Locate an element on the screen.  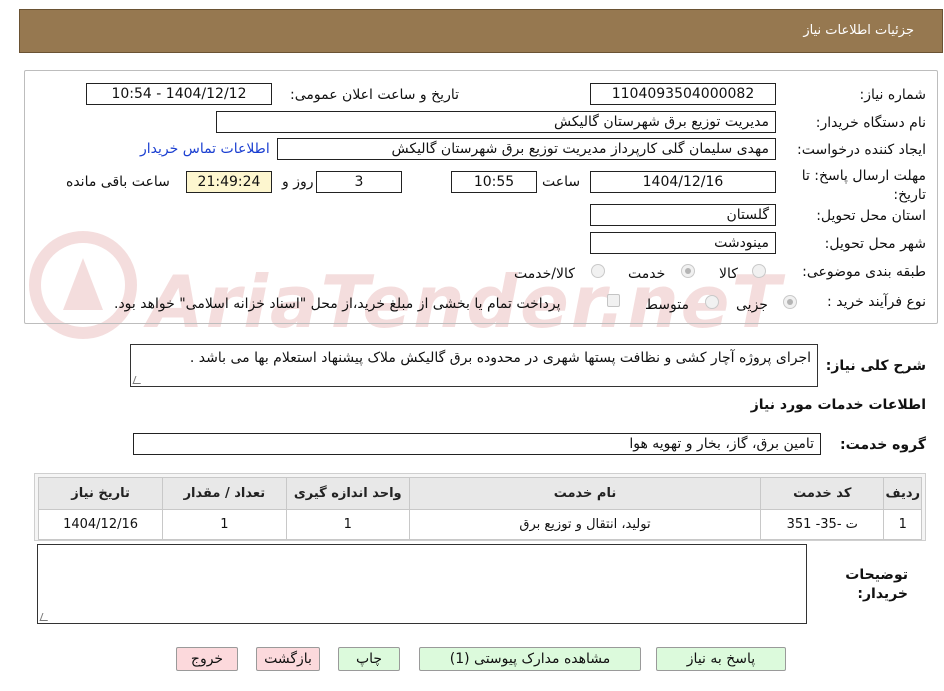
cell-row-number: 1 is located at coordinates (902, 524).